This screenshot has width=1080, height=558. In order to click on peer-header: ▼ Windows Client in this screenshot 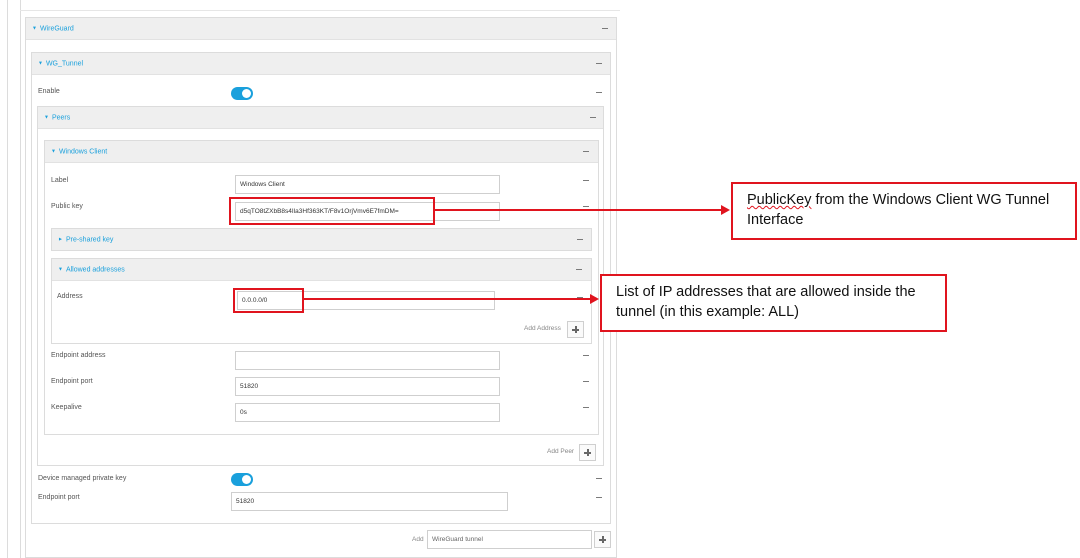, I will do `click(321, 152)`.